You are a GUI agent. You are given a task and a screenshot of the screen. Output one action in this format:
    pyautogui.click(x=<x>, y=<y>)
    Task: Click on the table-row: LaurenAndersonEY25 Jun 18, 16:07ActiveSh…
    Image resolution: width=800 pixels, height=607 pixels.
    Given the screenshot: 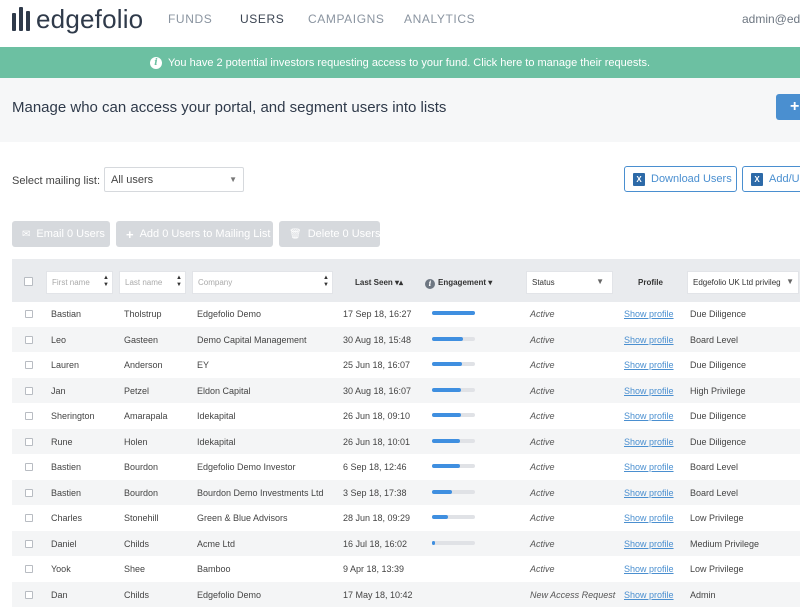 What is the action you would take?
    pyautogui.click(x=406, y=365)
    